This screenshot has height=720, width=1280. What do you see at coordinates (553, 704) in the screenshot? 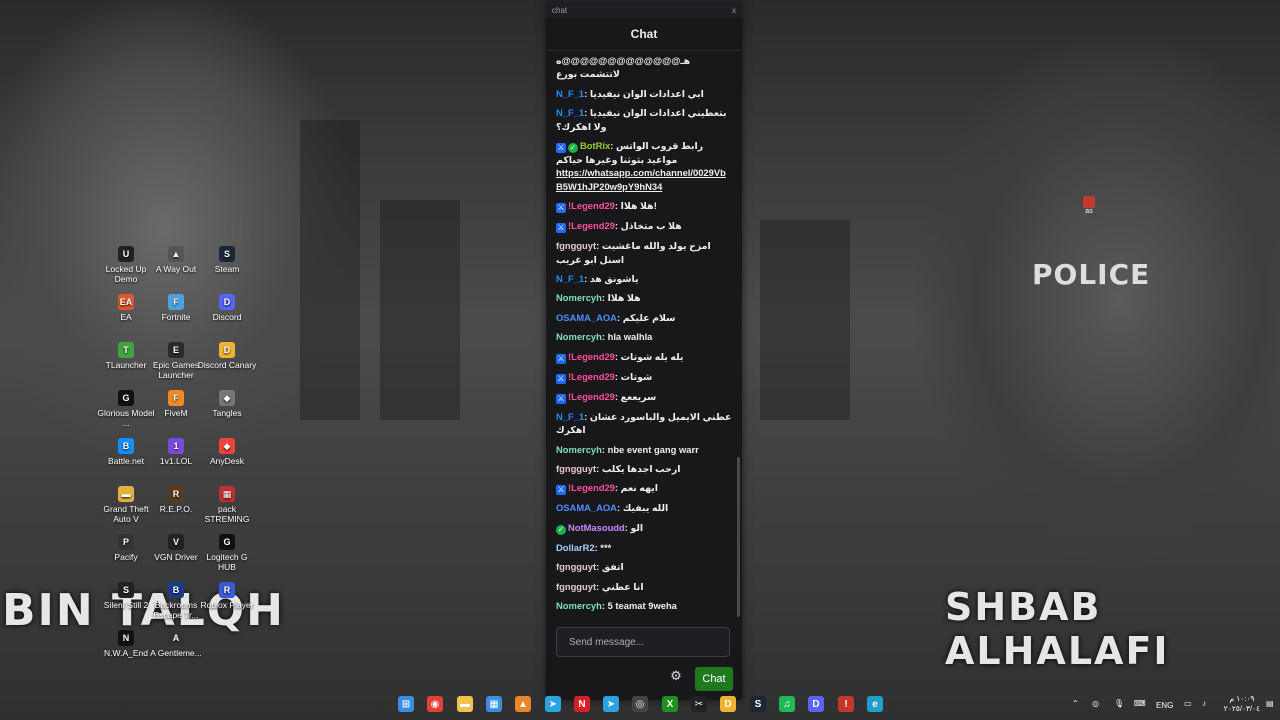
I see `telegram-icon: ➤` at bounding box center [553, 704].